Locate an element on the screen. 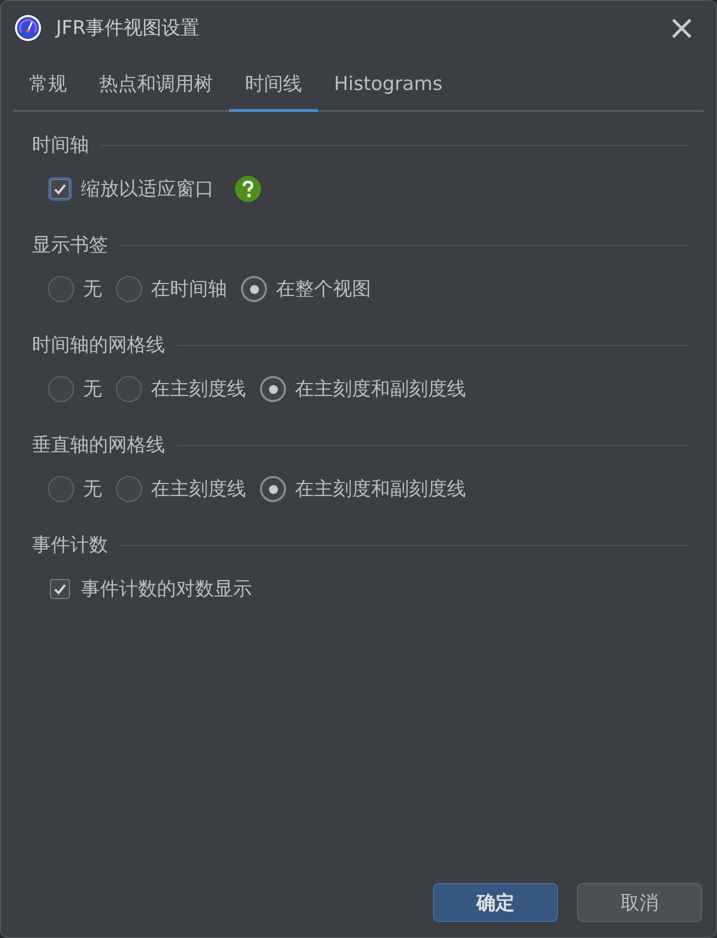 This screenshot has height=938, width=717. radio-label: 在整个视图 is located at coordinates (323, 289).